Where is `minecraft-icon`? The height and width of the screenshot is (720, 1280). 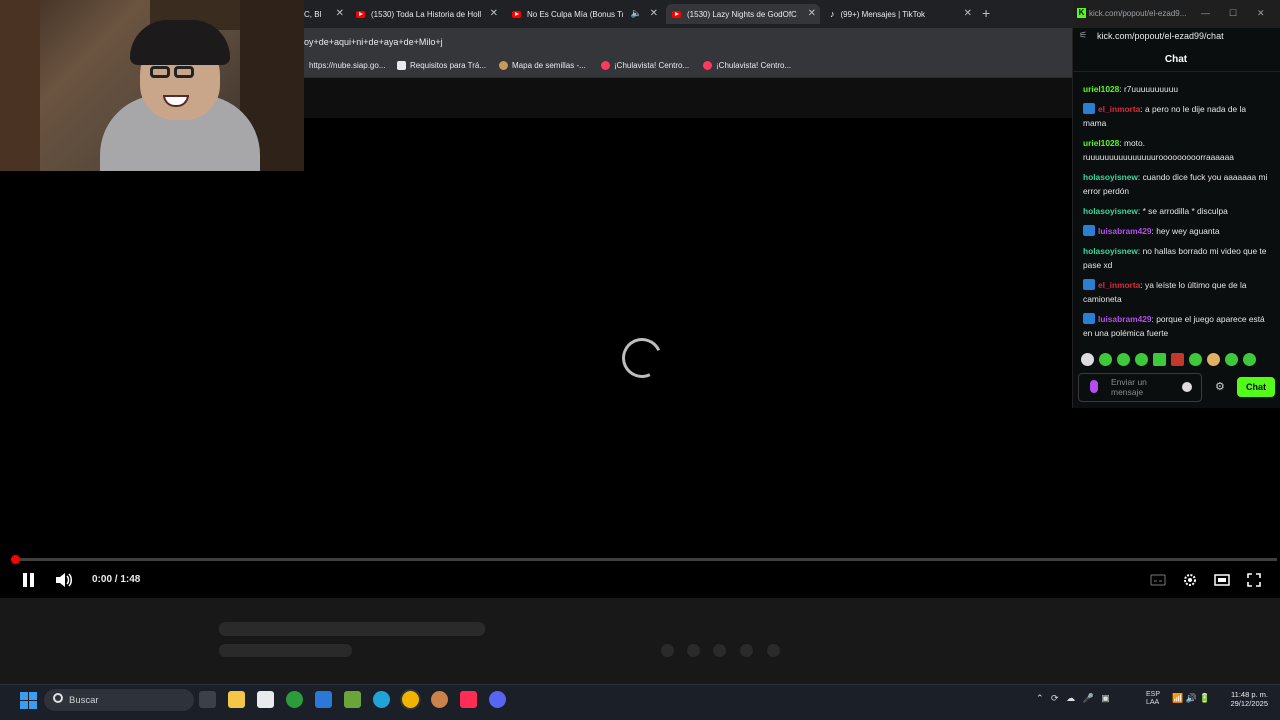 minecraft-icon is located at coordinates (352, 699).